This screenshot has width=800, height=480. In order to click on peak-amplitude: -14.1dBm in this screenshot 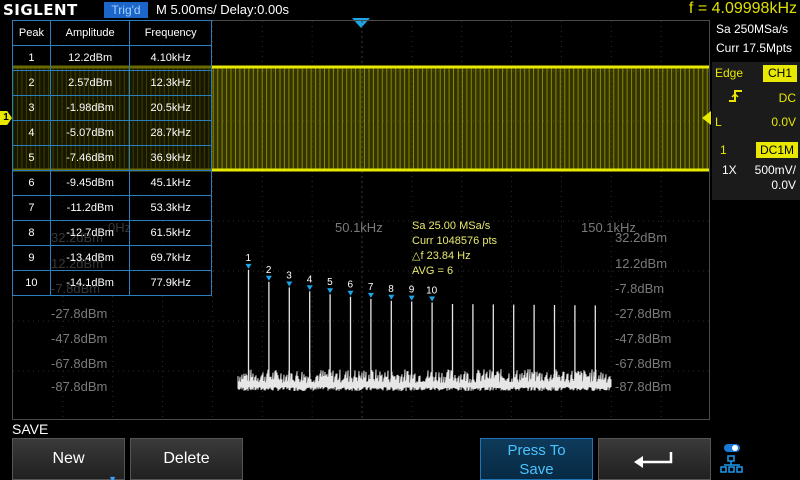, I will do `click(90, 283)`.